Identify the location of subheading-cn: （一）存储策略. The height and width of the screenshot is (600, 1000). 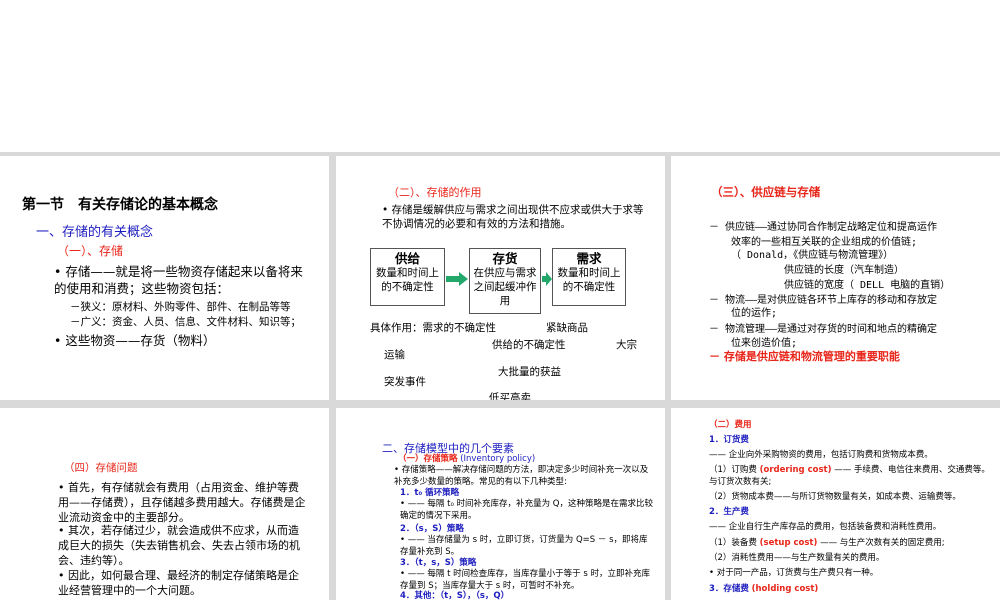
(428, 459).